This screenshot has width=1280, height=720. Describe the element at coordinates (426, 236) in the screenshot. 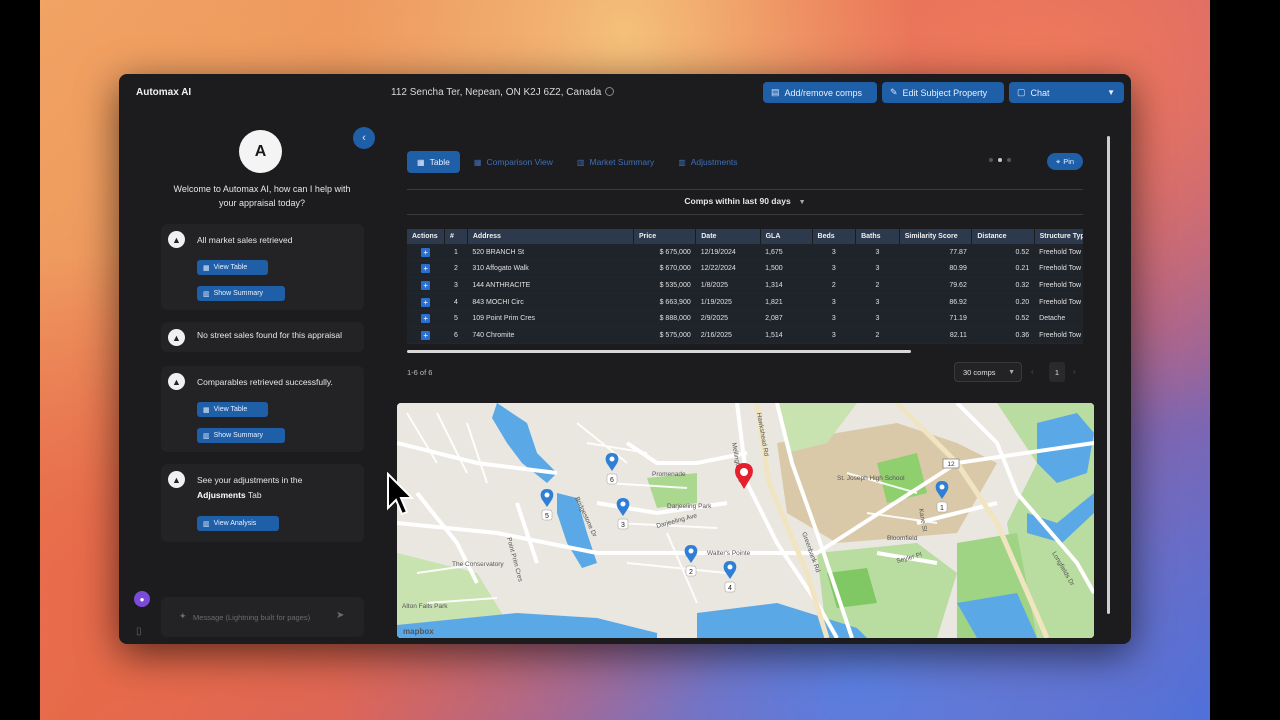

I see `column-header: Actions` at that location.